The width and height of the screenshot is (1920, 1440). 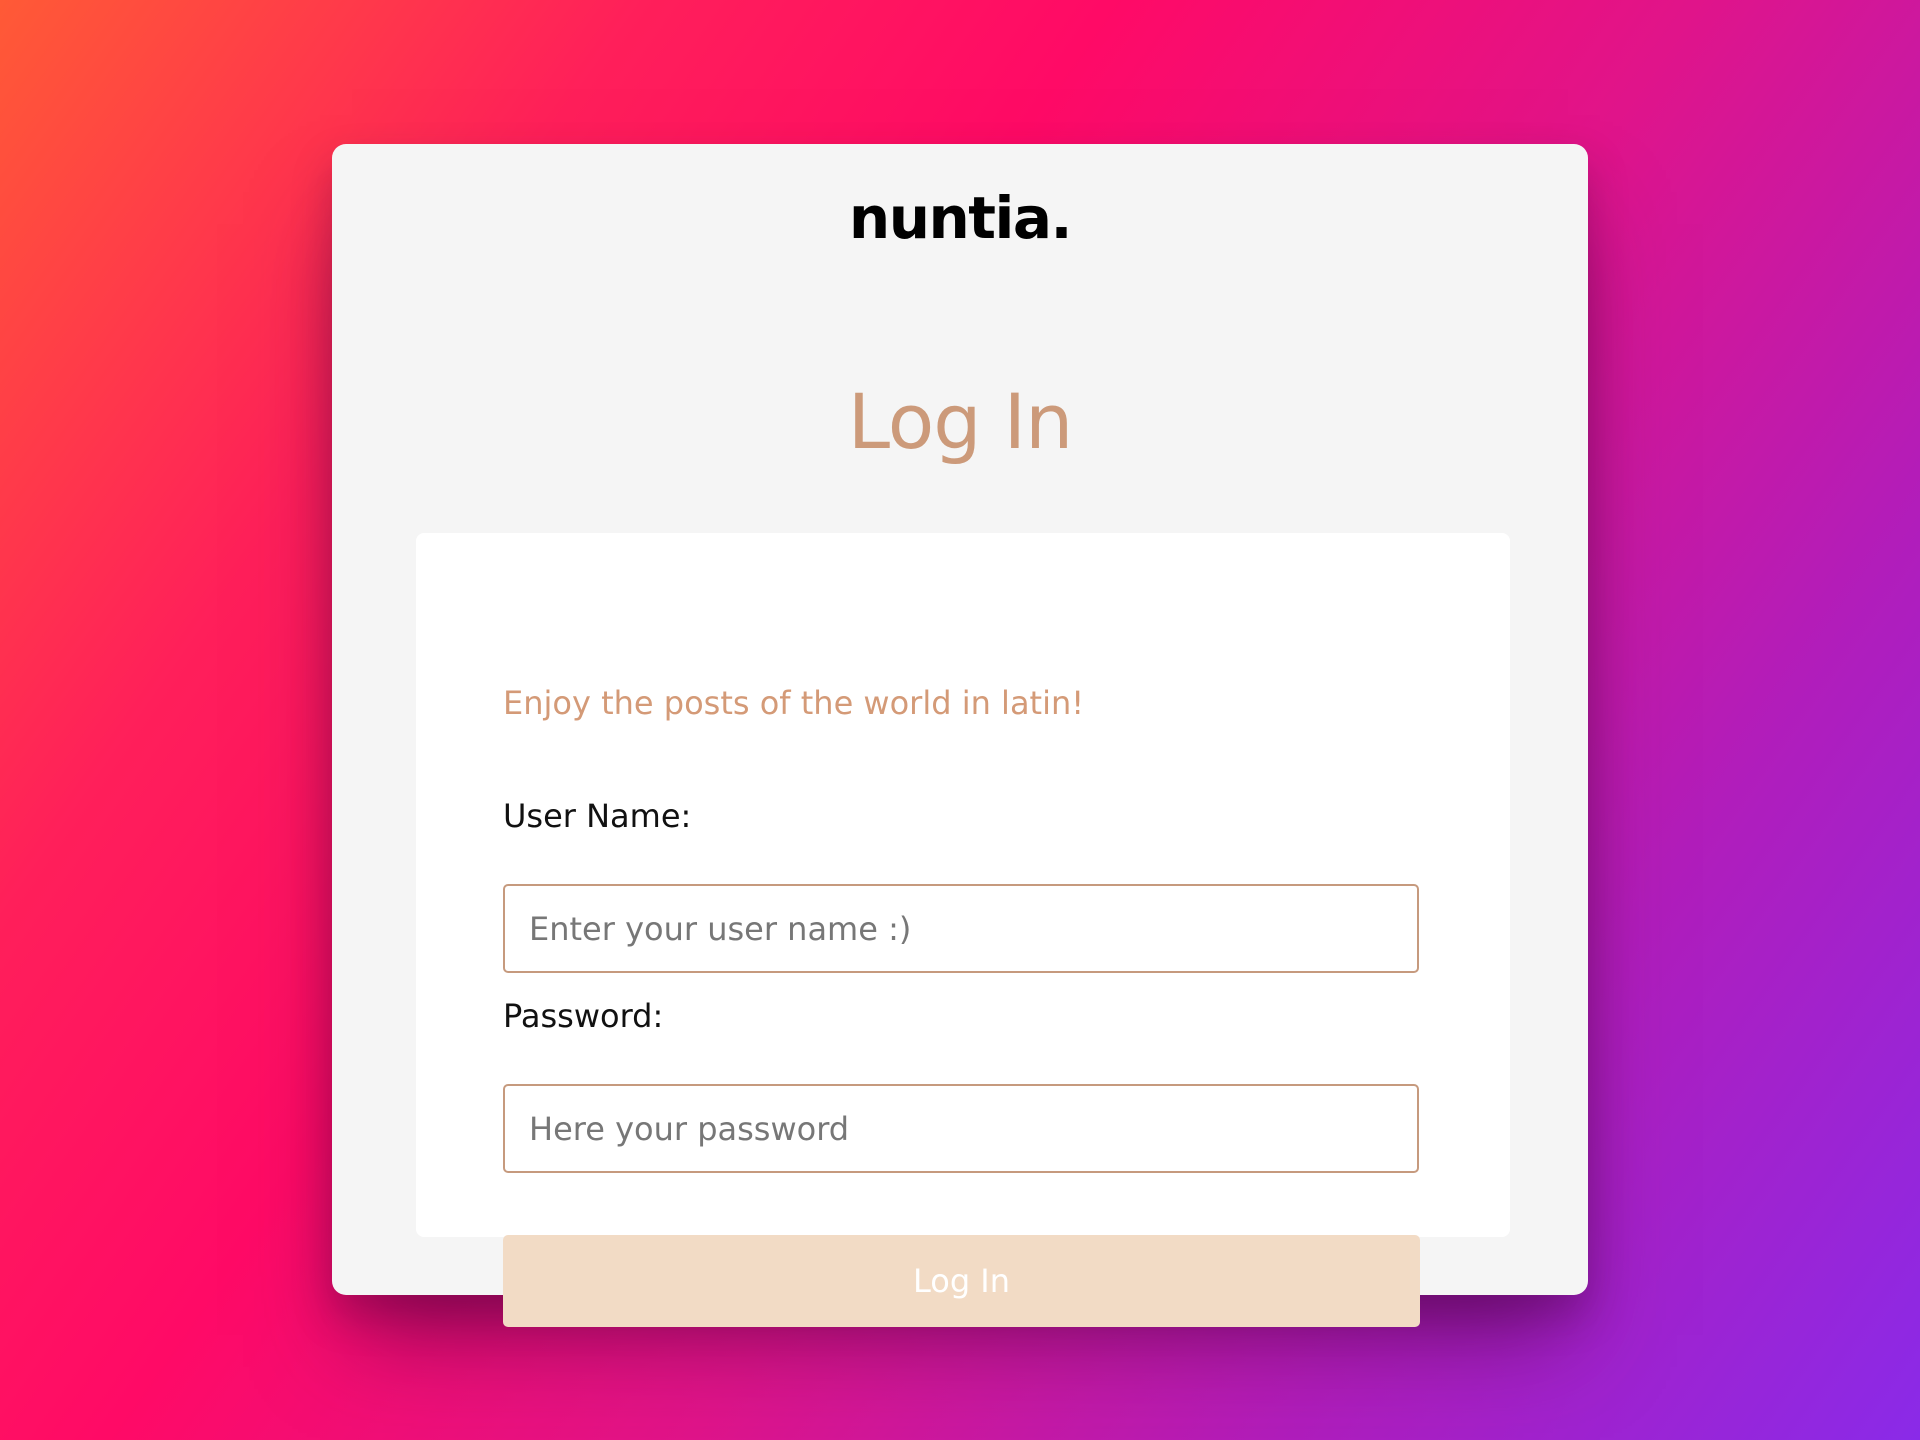 I want to click on brand-logo: nuntia., so click(x=960, y=218).